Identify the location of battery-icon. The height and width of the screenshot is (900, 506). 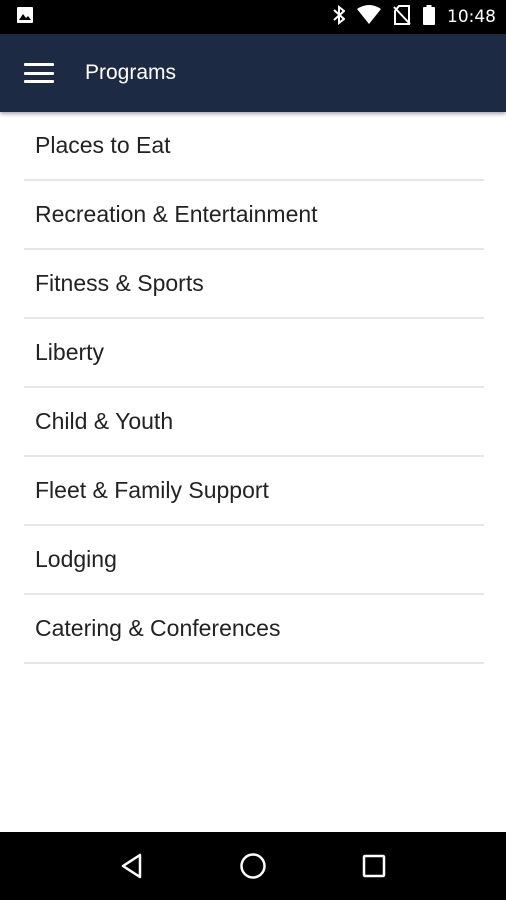
(429, 17).